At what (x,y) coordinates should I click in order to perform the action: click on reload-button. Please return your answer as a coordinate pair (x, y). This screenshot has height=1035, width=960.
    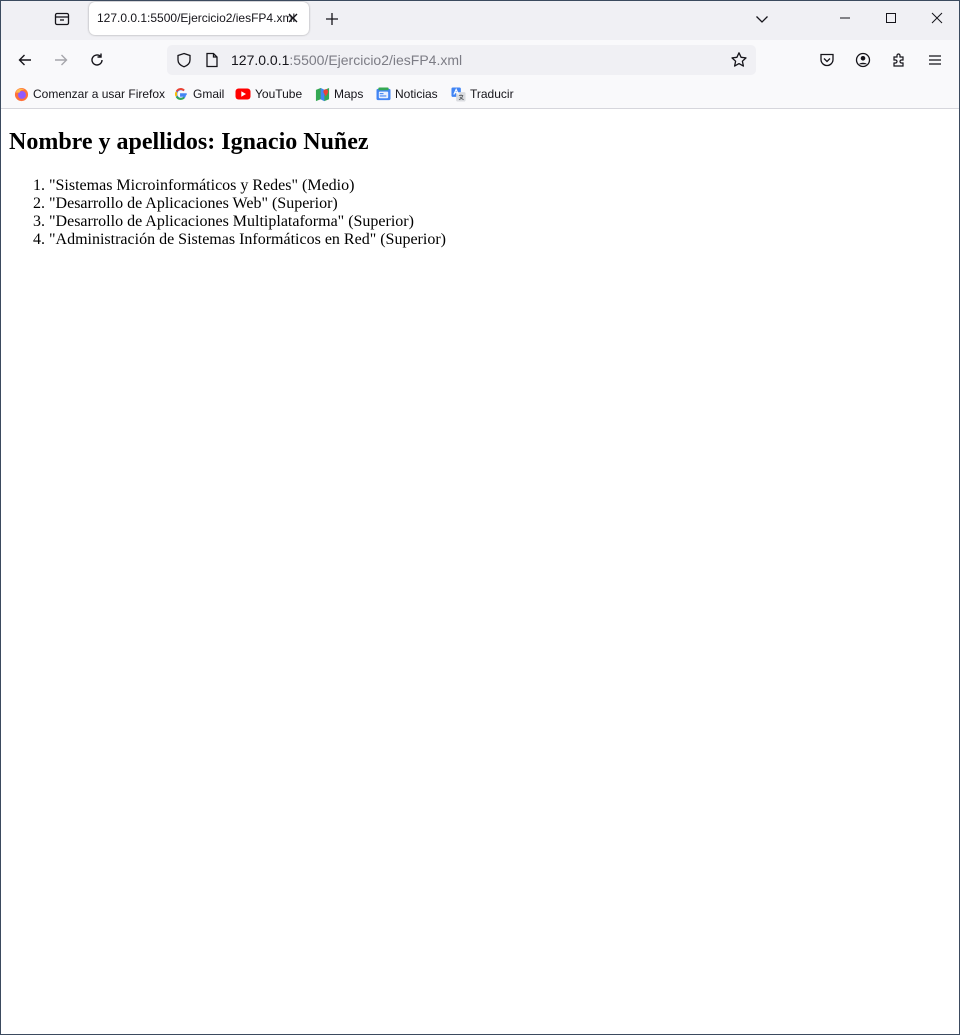
    Looking at the image, I should click on (97, 60).